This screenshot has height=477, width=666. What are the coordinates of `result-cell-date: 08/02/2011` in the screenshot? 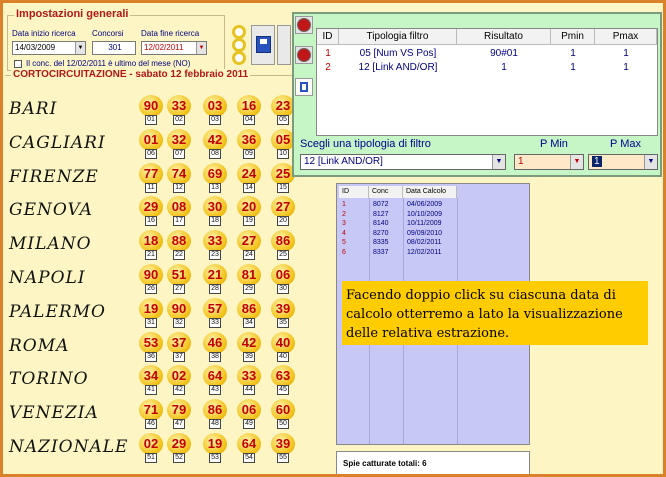 It's located at (424, 242).